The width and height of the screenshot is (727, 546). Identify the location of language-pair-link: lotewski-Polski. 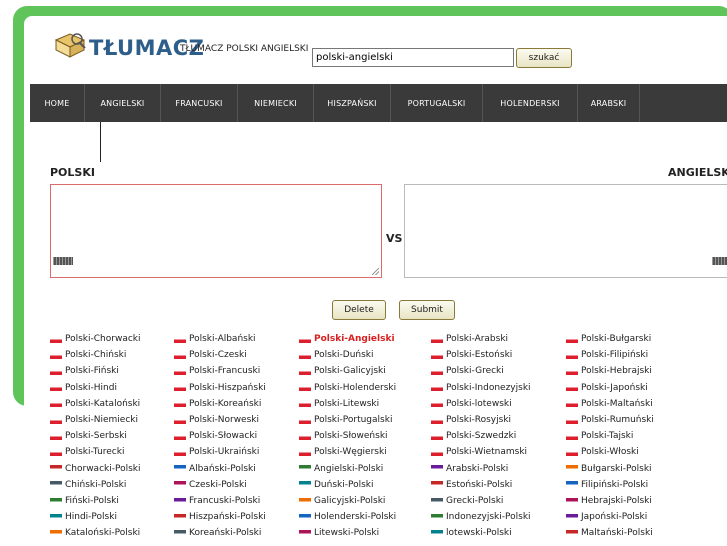
(471, 533).